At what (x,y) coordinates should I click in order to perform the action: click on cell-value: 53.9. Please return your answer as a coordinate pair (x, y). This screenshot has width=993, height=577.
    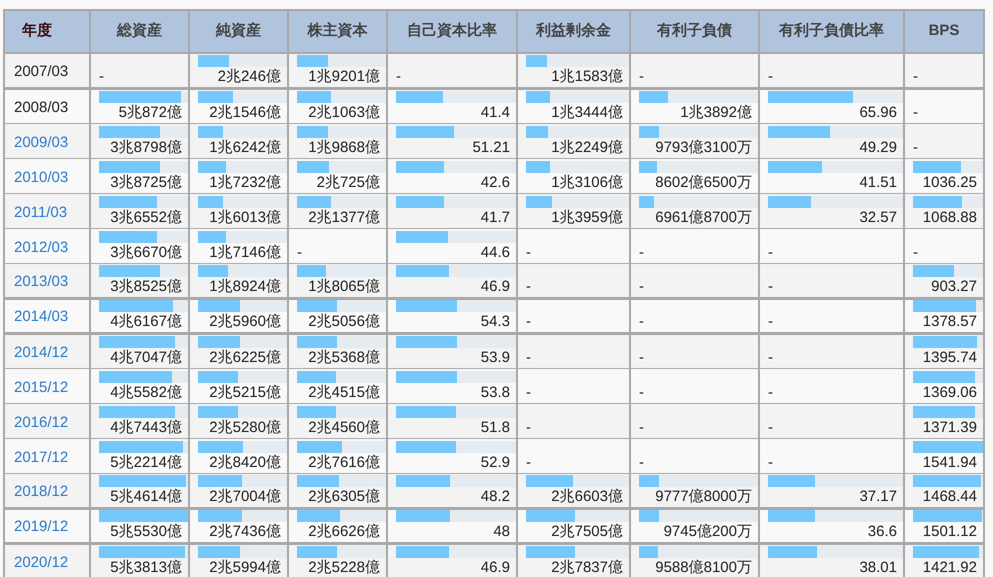
    Looking at the image, I should click on (495, 357).